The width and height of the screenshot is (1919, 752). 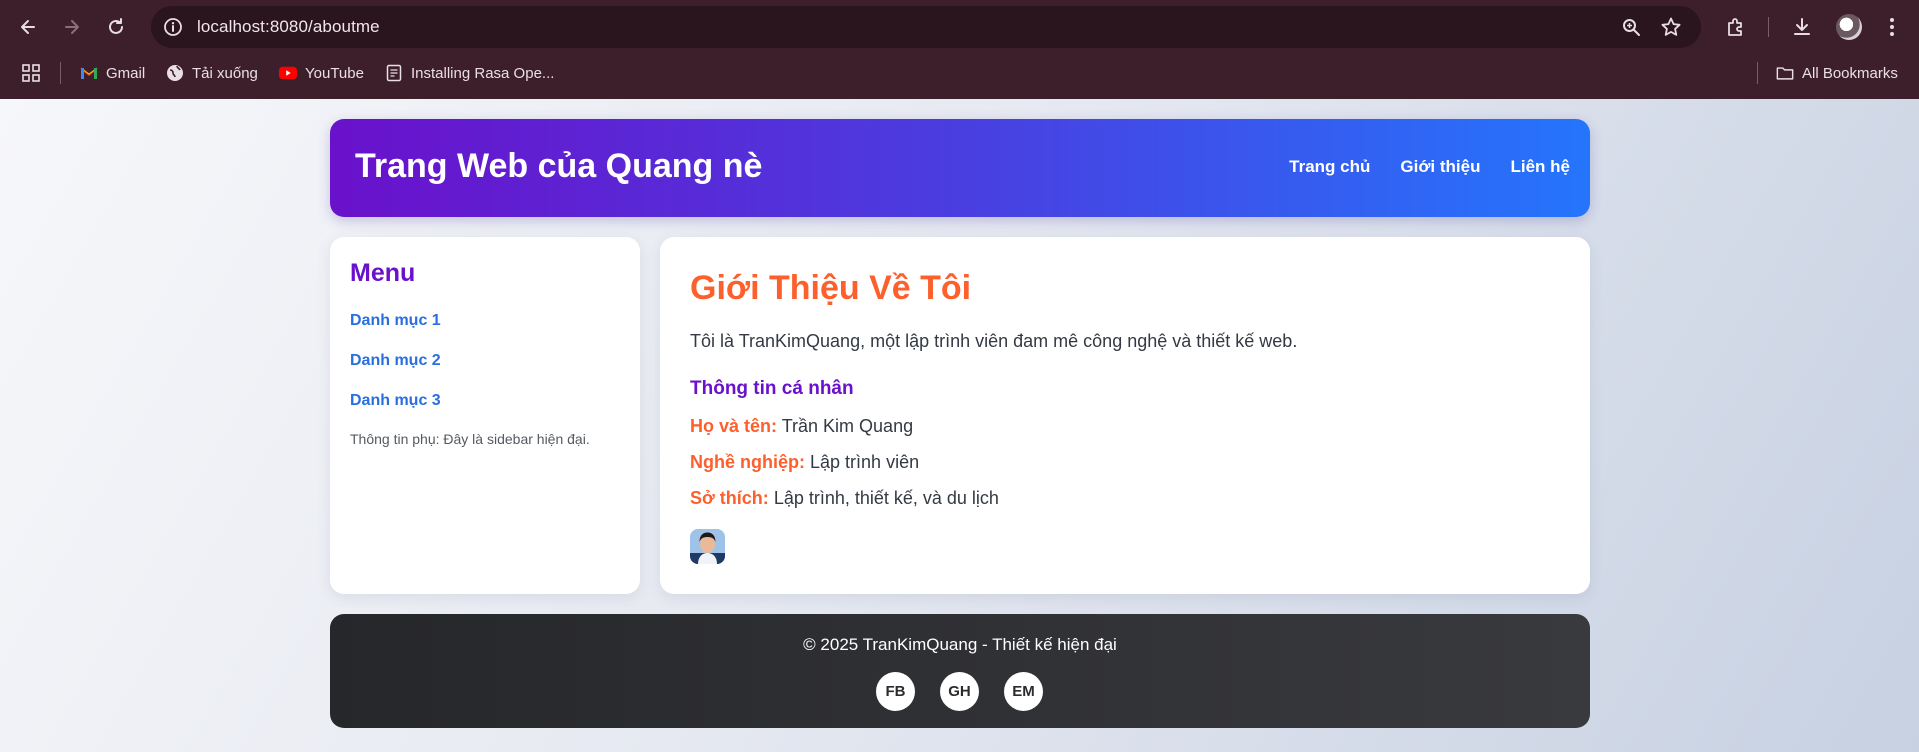 What do you see at coordinates (1802, 27) in the screenshot?
I see `download-icon` at bounding box center [1802, 27].